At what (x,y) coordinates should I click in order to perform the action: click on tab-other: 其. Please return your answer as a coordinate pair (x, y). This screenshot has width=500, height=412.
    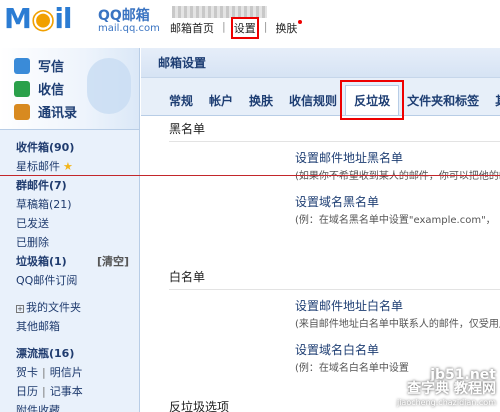
    Looking at the image, I should click on (493, 101).